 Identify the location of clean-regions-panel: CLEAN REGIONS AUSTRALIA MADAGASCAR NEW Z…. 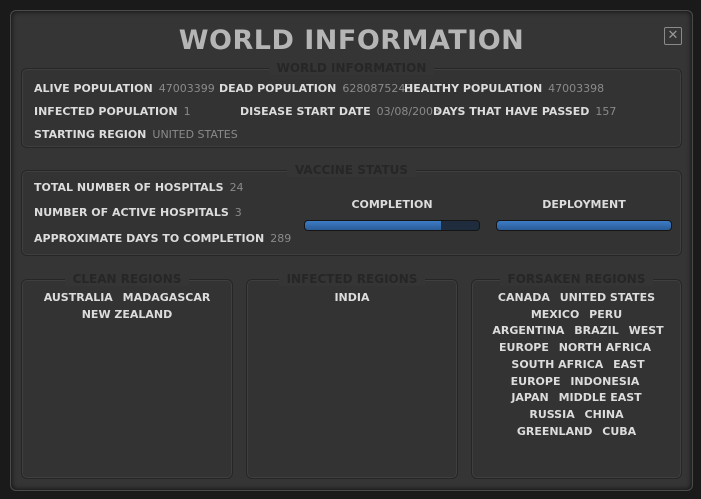
(127, 375).